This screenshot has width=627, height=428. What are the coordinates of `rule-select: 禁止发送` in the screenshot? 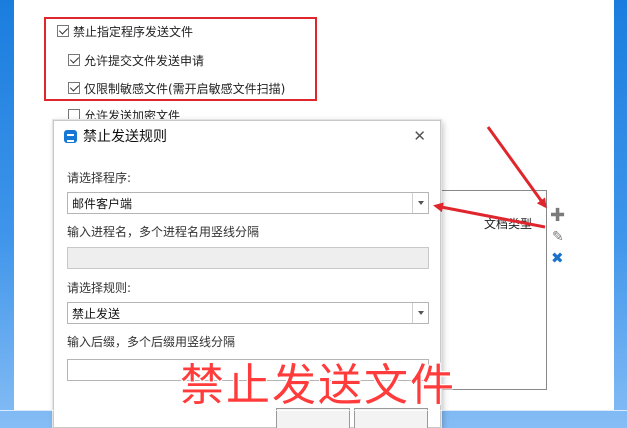 It's located at (248, 313).